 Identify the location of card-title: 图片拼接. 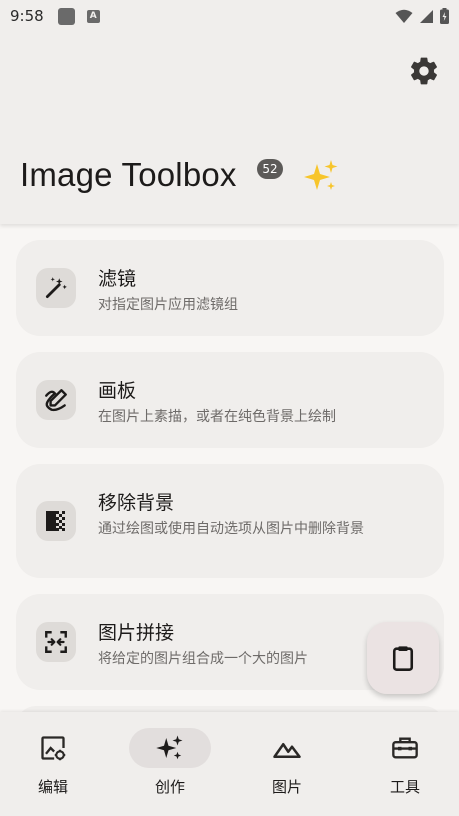
(136, 633).